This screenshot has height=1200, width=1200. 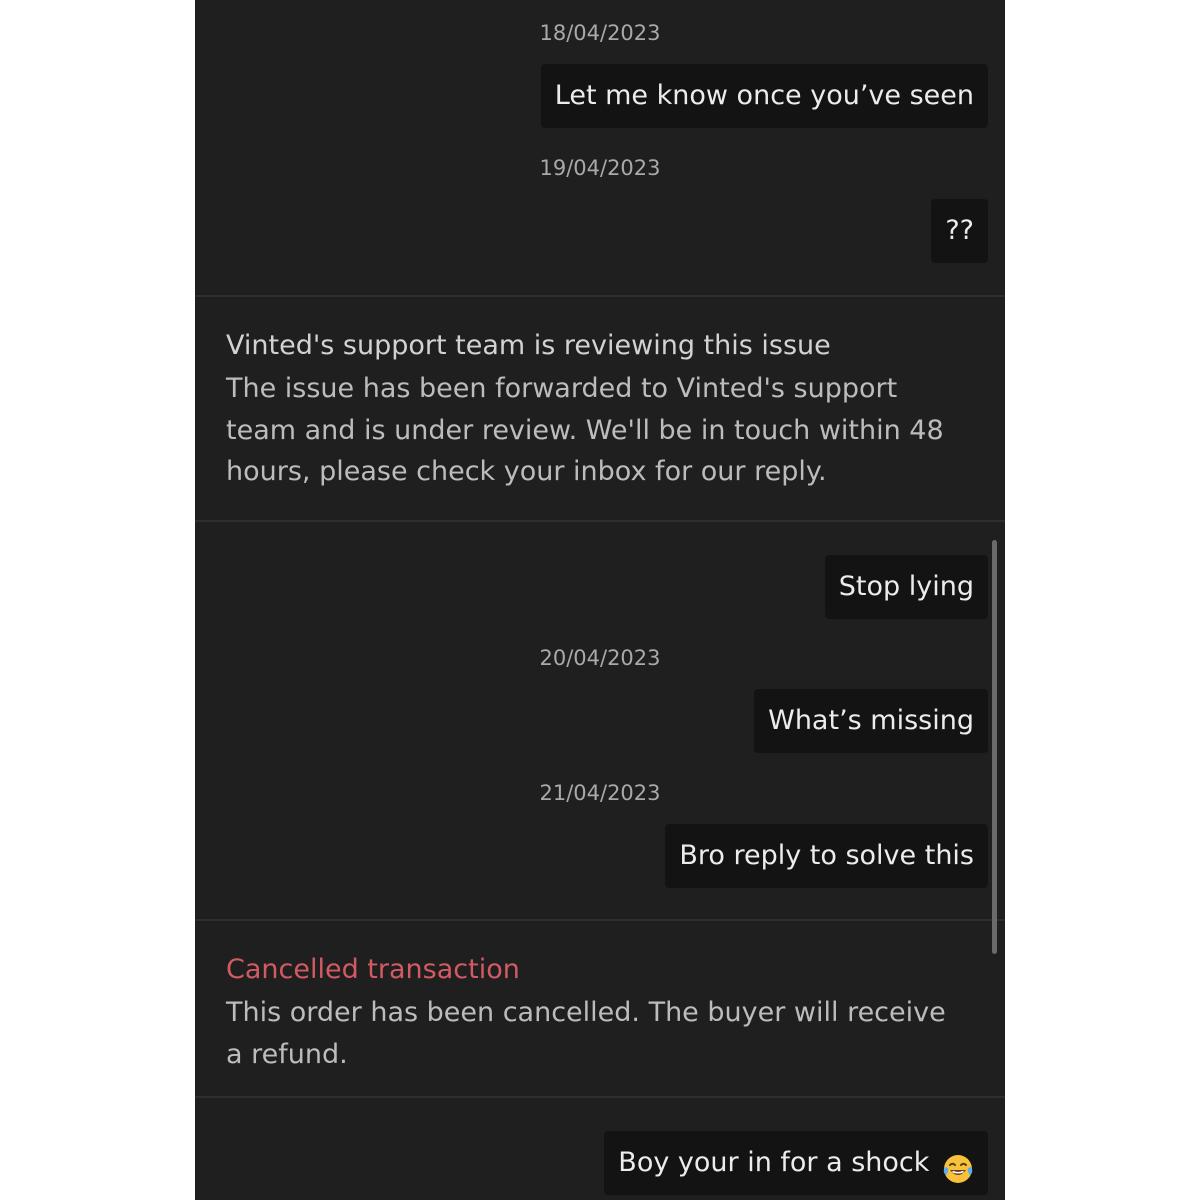 I want to click on date-separator: 20/04/2023, so click(x=600, y=658).